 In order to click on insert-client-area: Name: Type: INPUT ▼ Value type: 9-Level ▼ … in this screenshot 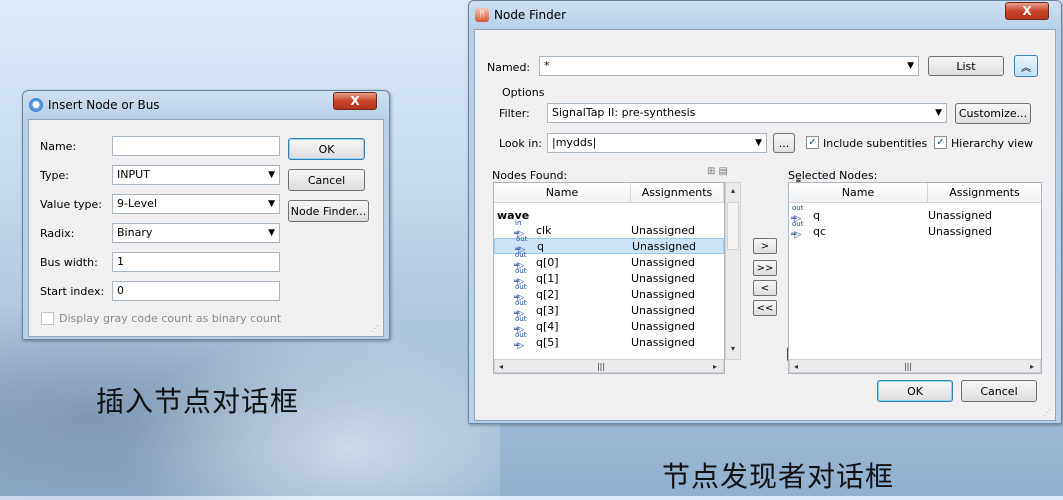, I will do `click(206, 228)`.